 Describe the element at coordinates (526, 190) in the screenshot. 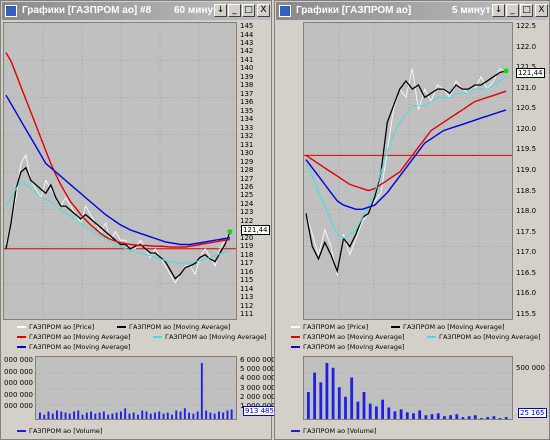

I see `axis-tick-label: 118.5` at that location.